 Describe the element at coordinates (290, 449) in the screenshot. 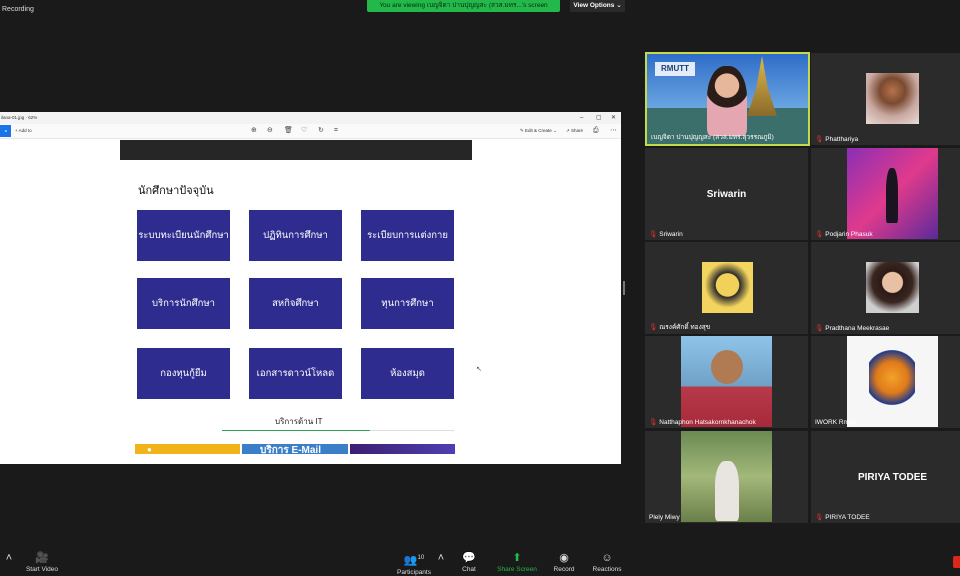

I see `banner-email-text: บริการ E-Mail` at that location.